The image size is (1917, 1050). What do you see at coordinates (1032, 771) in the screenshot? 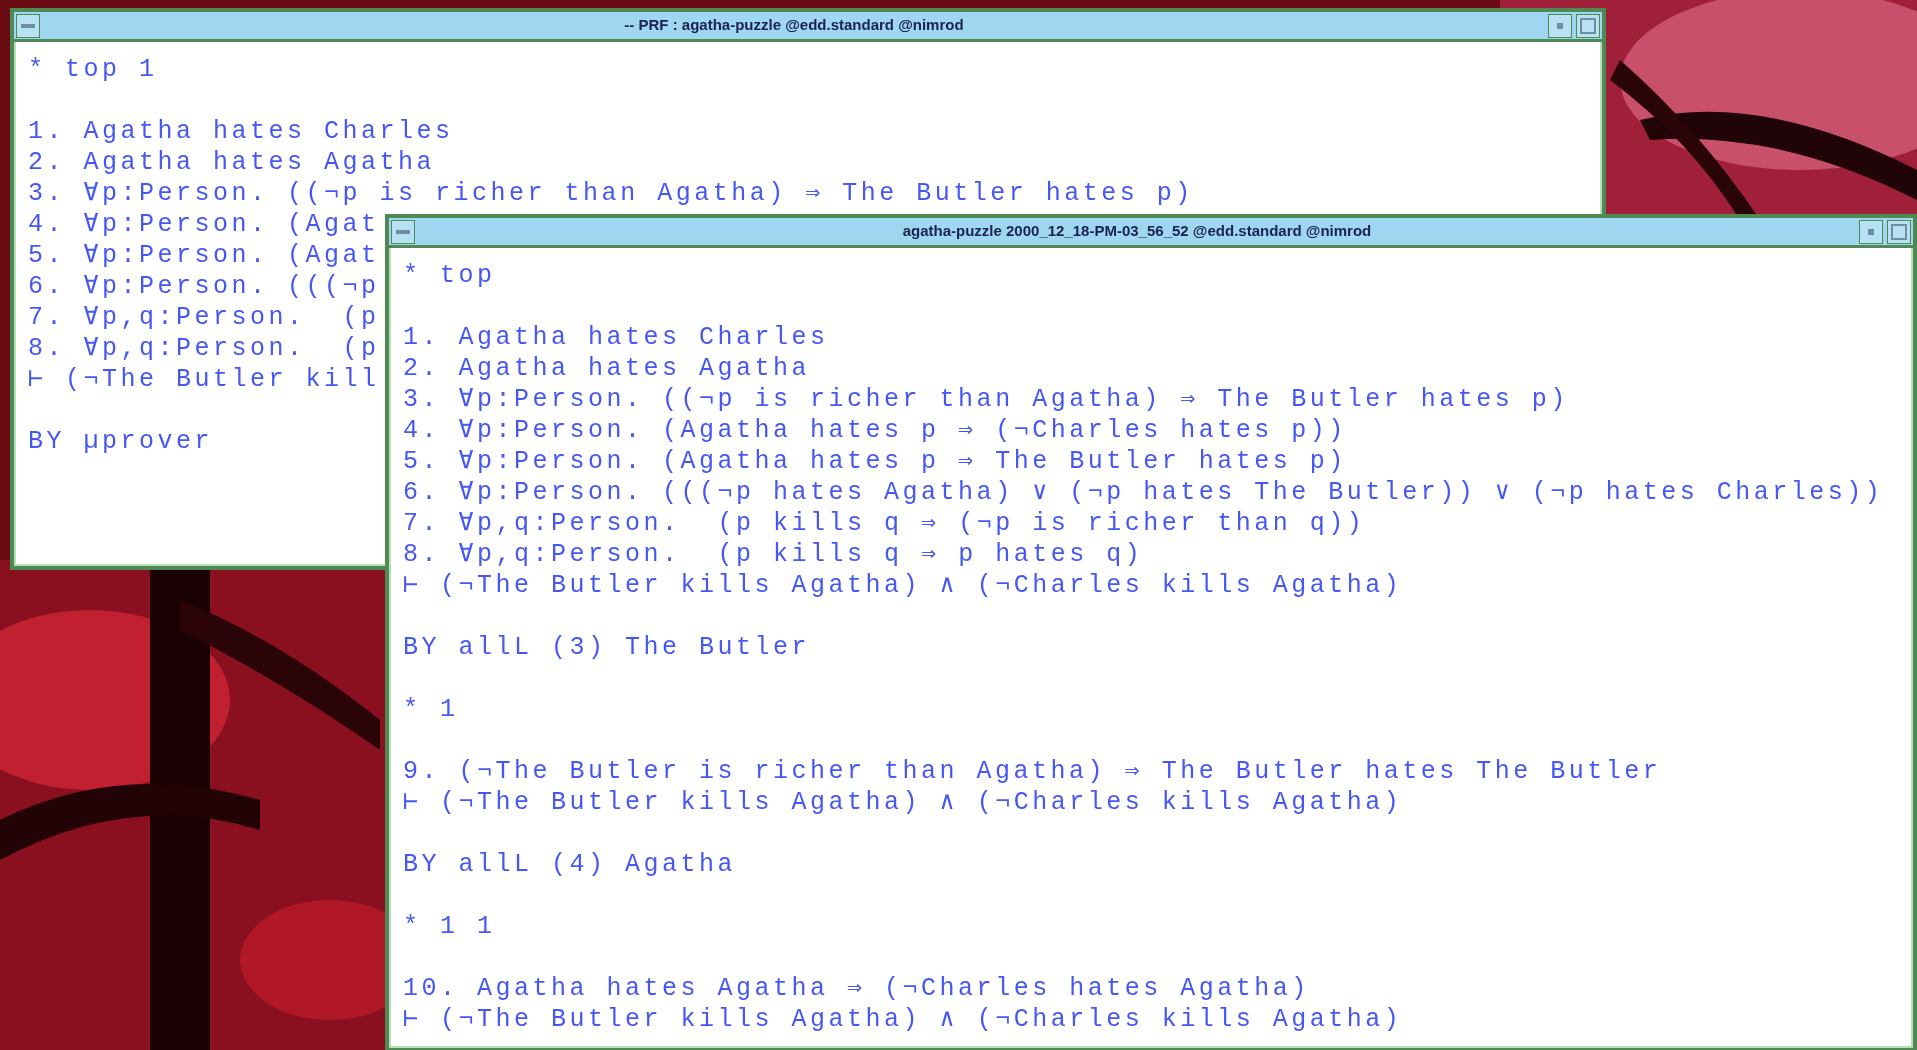
I see `proof-line: 9. (¬The Butler is richer than Agatha) ⇒ The Butler hates The Butler` at bounding box center [1032, 771].